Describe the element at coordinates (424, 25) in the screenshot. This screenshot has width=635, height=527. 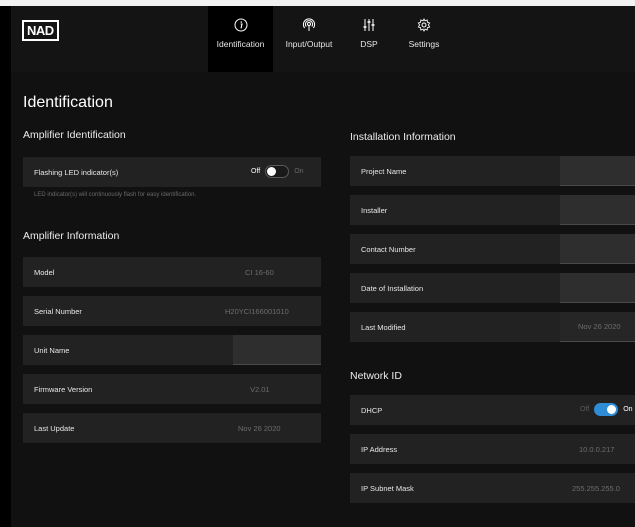
I see `gear-icon` at that location.